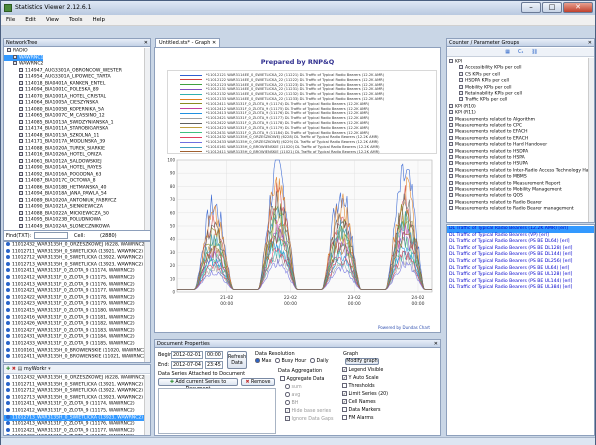 This screenshot has width=596, height=445. What do you see at coordinates (291, 403) in the screenshot?
I see `agg-bh-radio: BH` at bounding box center [291, 403].